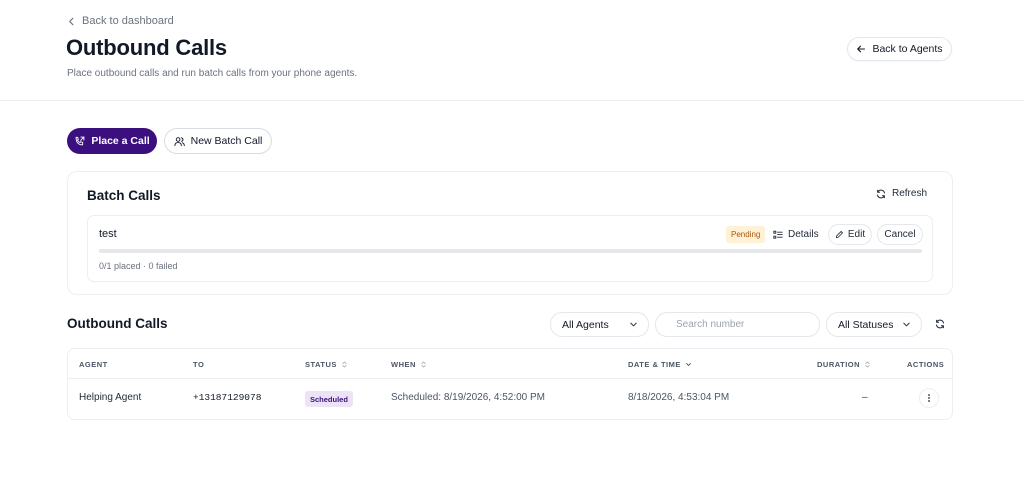 The height and width of the screenshot is (496, 1024). What do you see at coordinates (321, 364) in the screenshot?
I see `column-header-status-label: Status` at bounding box center [321, 364].